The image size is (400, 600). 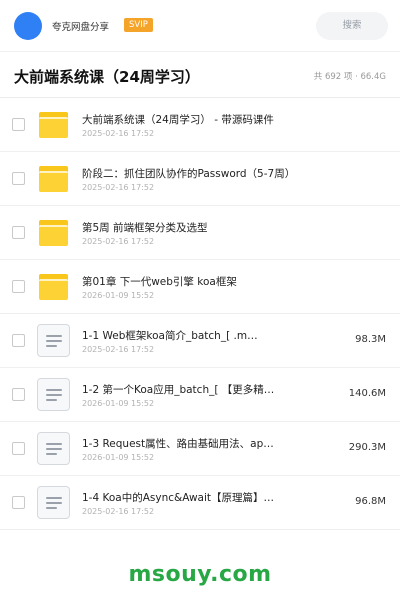 I want to click on item-size: 96.8M, so click(x=370, y=501).